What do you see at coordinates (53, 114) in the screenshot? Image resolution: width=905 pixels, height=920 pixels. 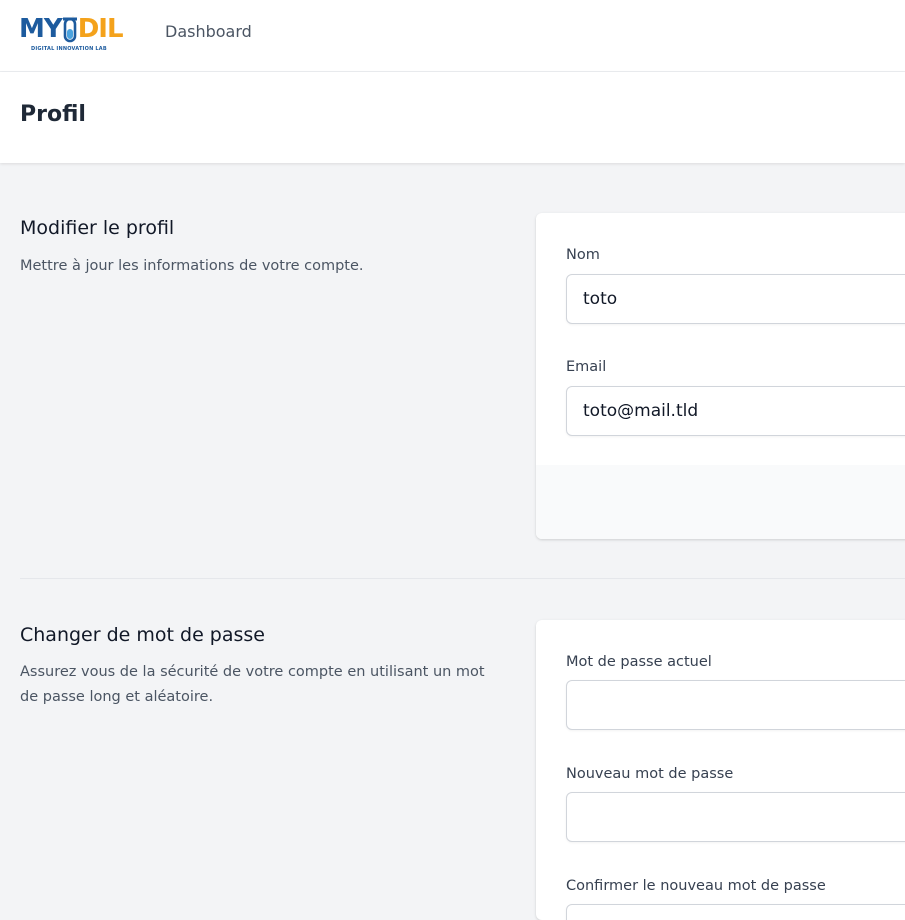 I see `page-title: Profil` at bounding box center [53, 114].